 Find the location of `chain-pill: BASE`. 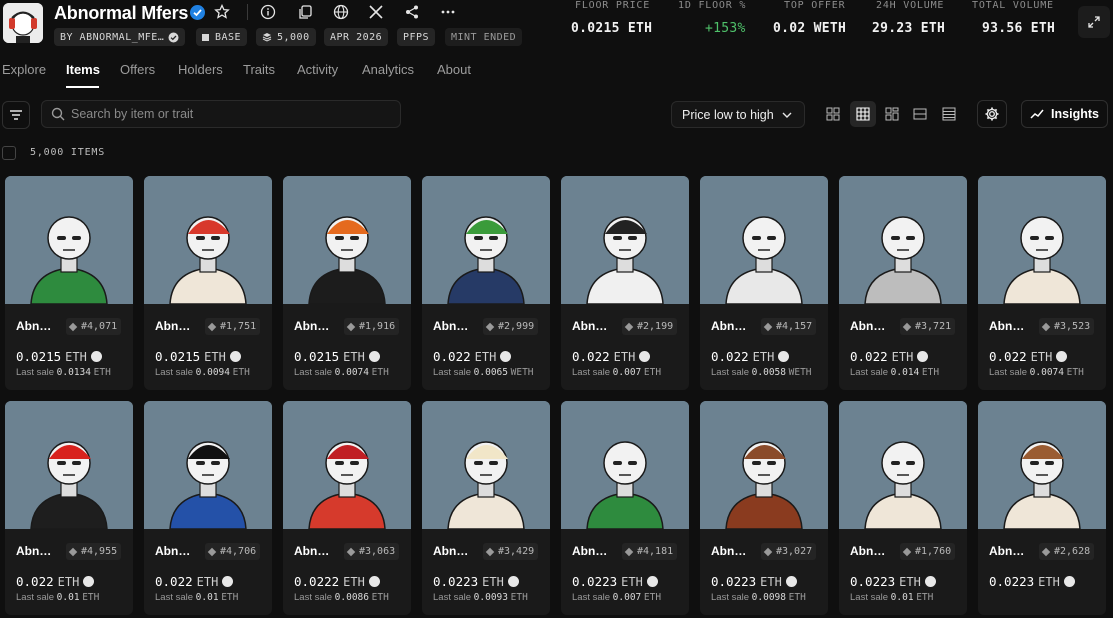

chain-pill: BASE is located at coordinates (222, 37).